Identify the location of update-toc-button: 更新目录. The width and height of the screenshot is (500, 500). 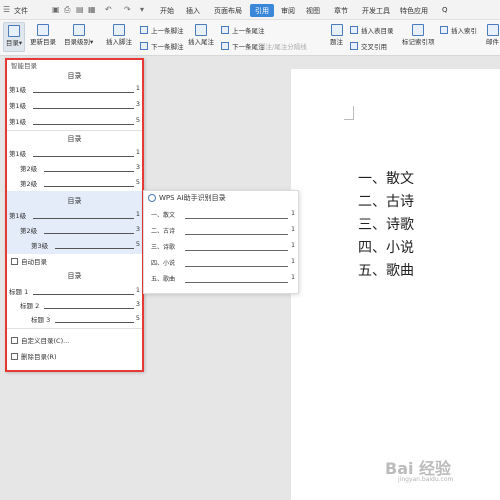
(43, 35).